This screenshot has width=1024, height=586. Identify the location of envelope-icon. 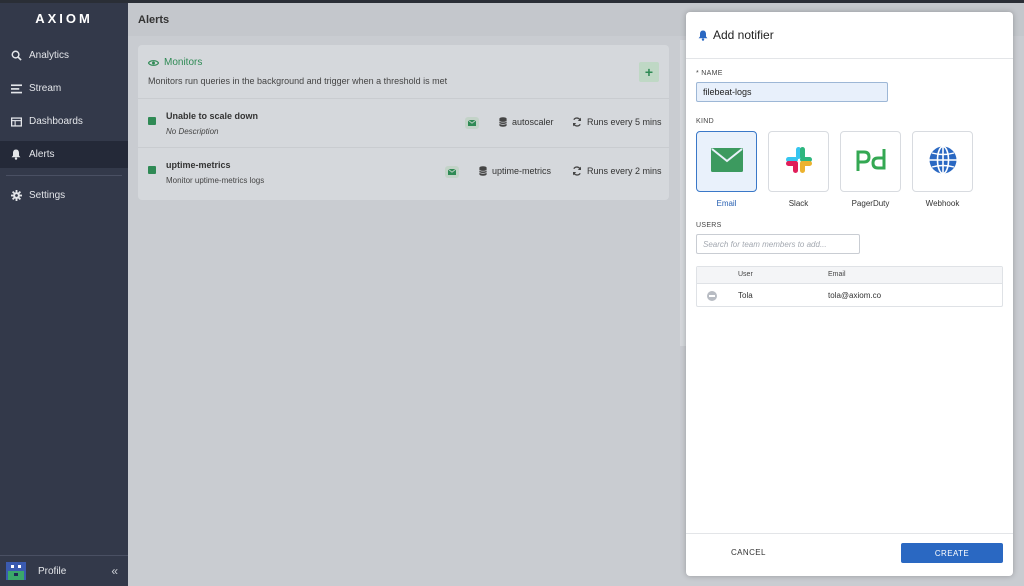
(726, 161).